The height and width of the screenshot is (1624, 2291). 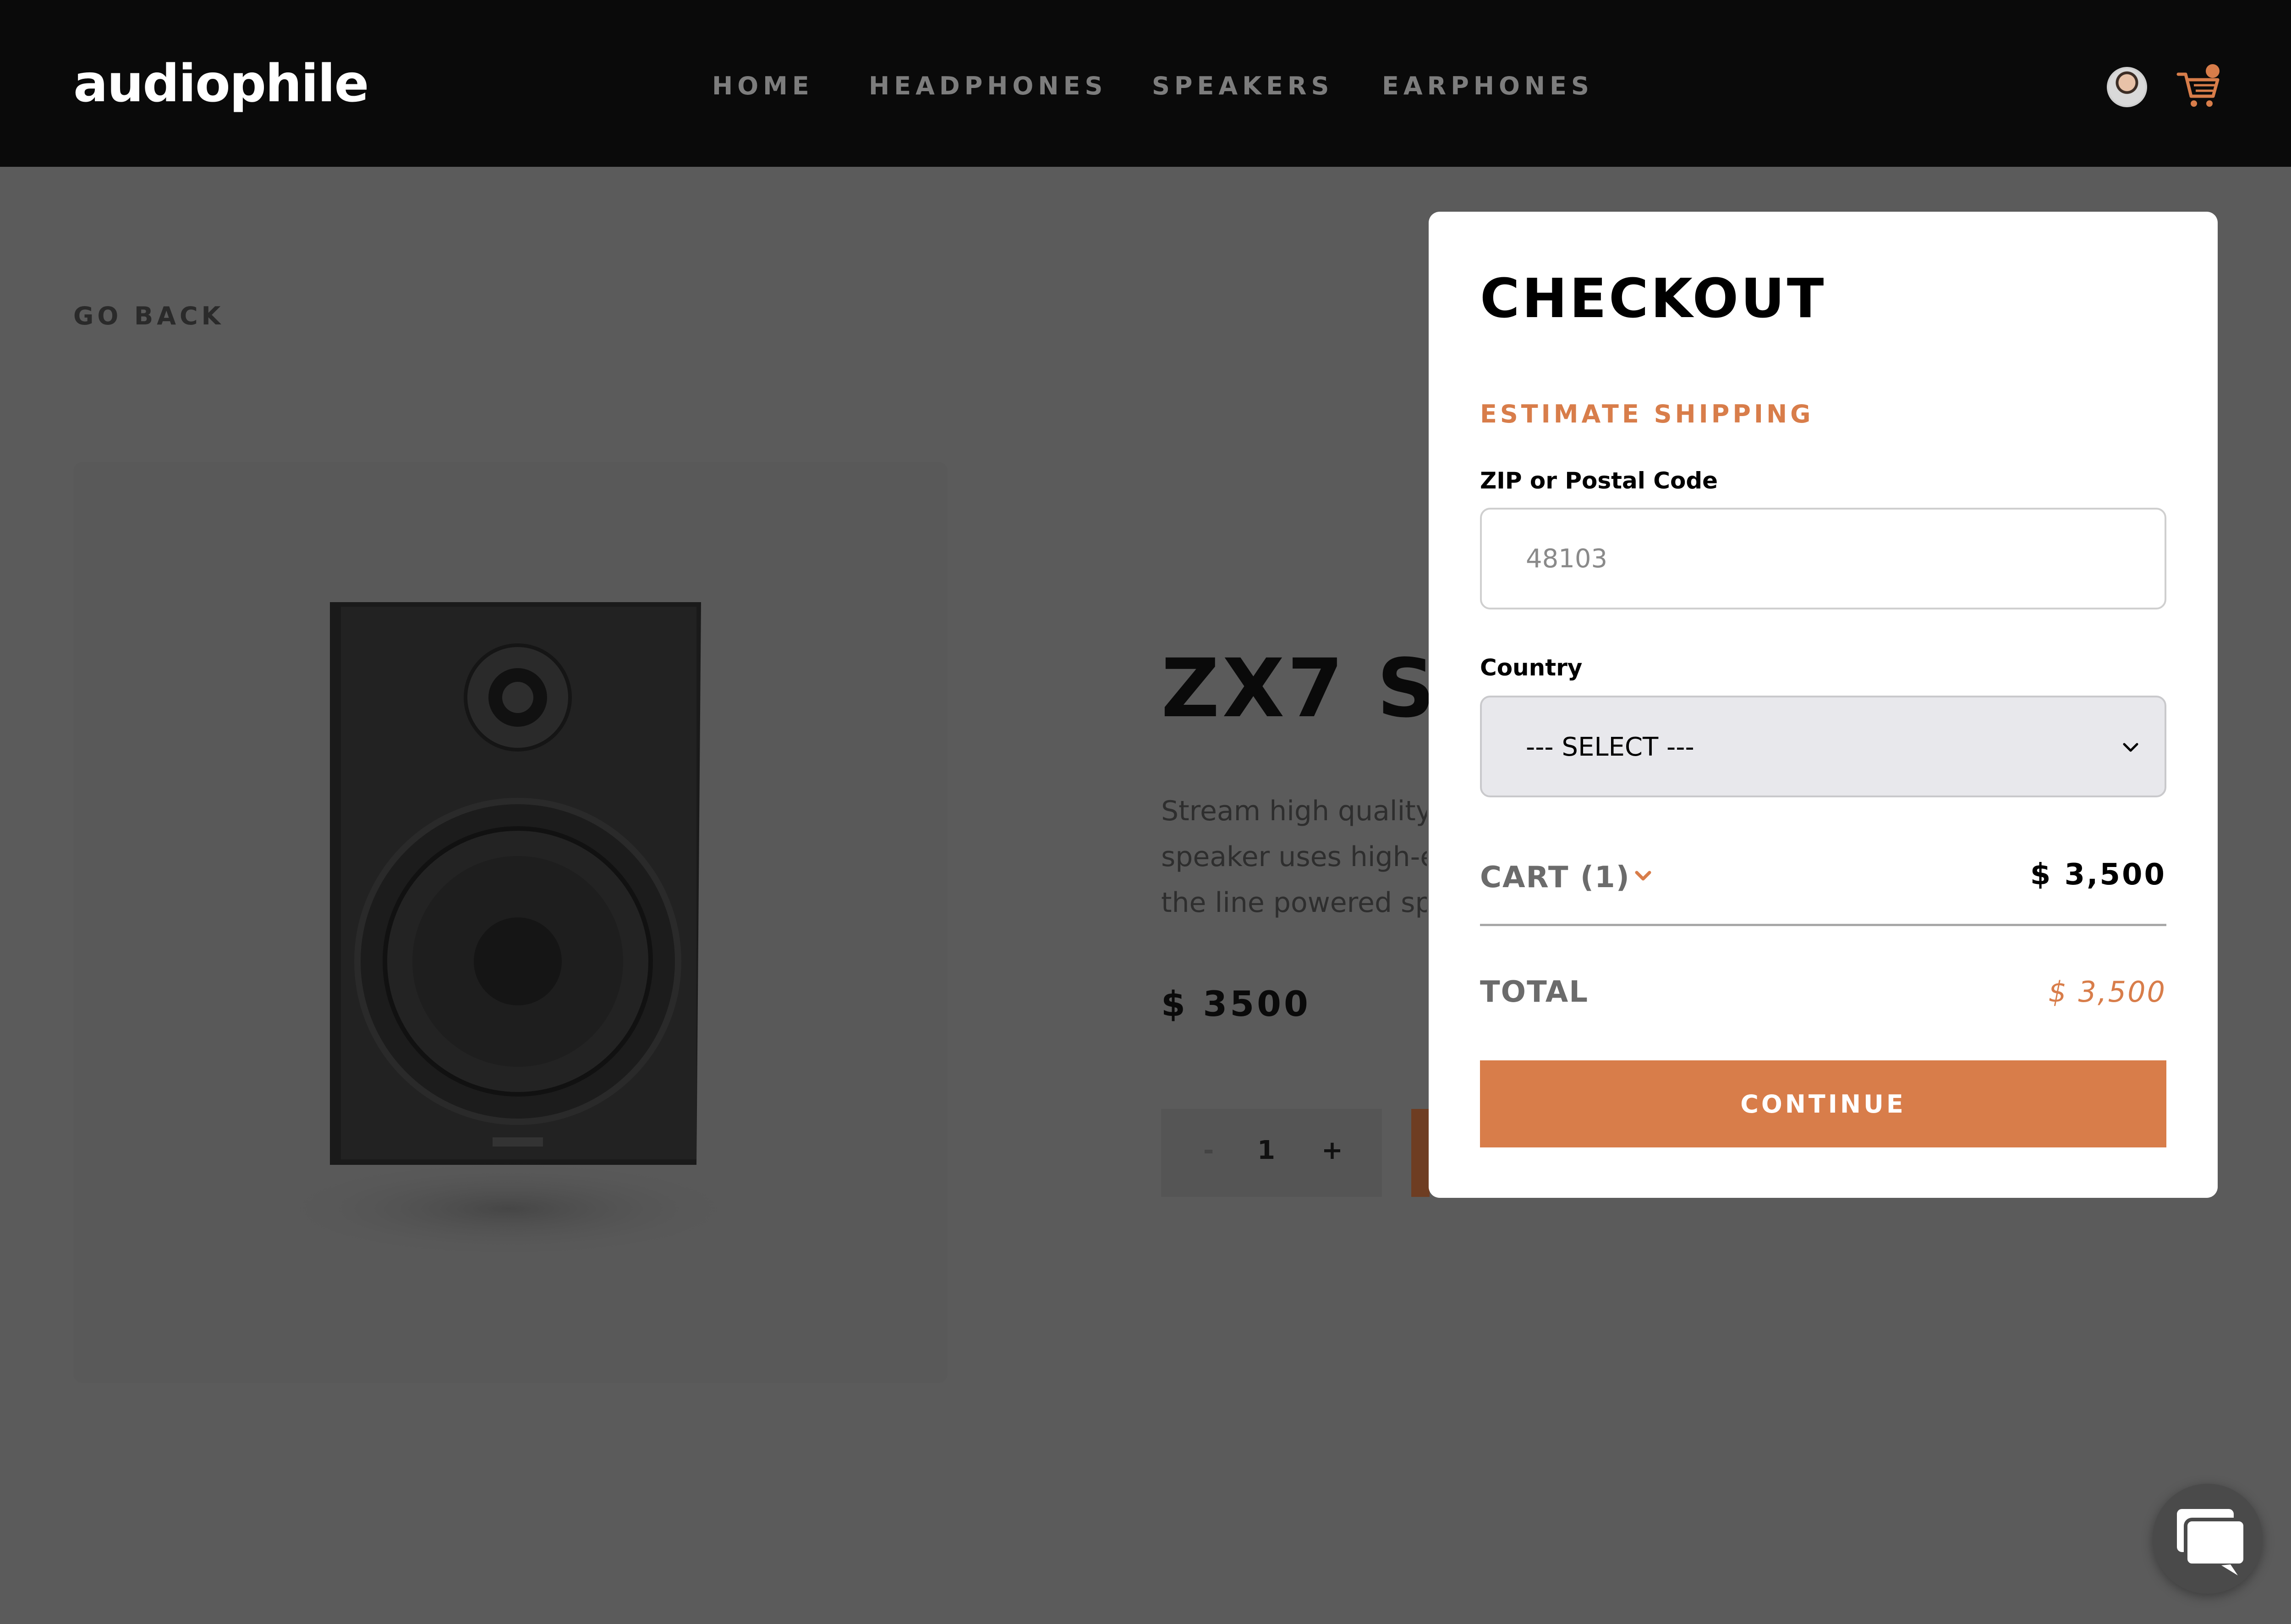 What do you see at coordinates (1242, 85) in the screenshot?
I see `nav-speakers: SPEAKERS` at bounding box center [1242, 85].